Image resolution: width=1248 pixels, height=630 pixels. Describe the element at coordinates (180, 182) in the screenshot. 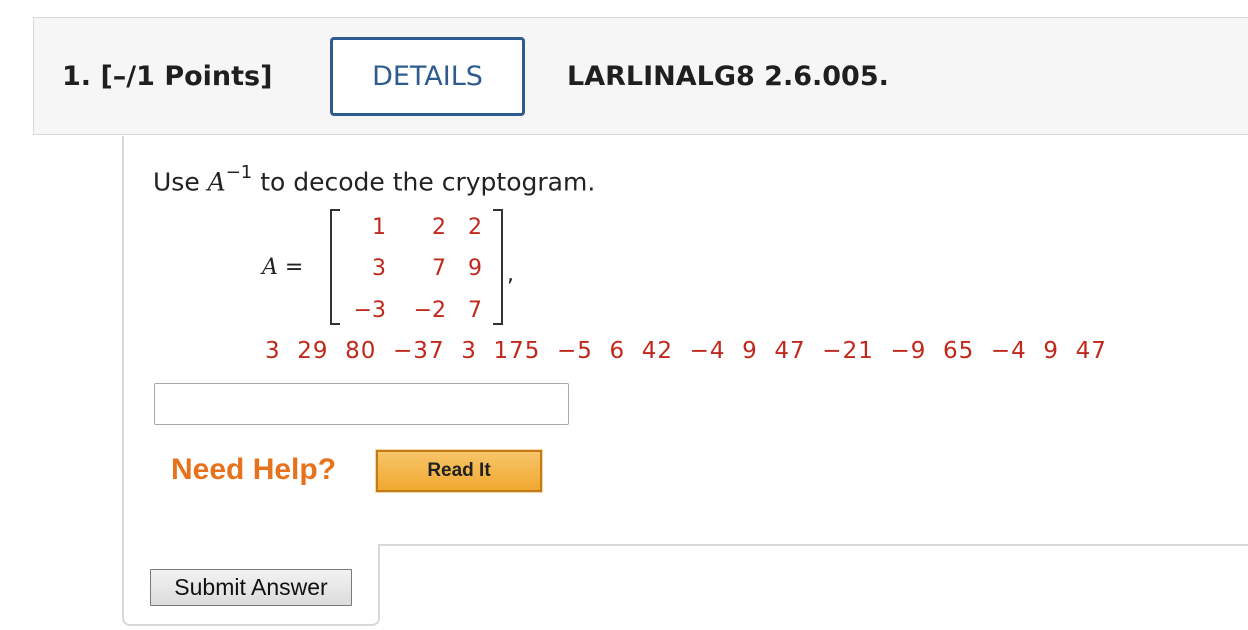

I see `prompt-prefix: Use` at that location.